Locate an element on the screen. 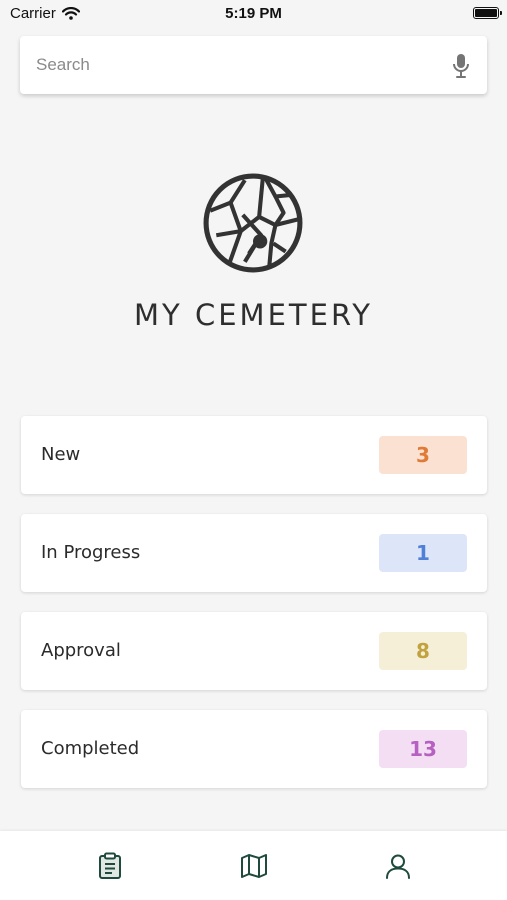 The image size is (507, 900). count-badge: 13 is located at coordinates (423, 749).